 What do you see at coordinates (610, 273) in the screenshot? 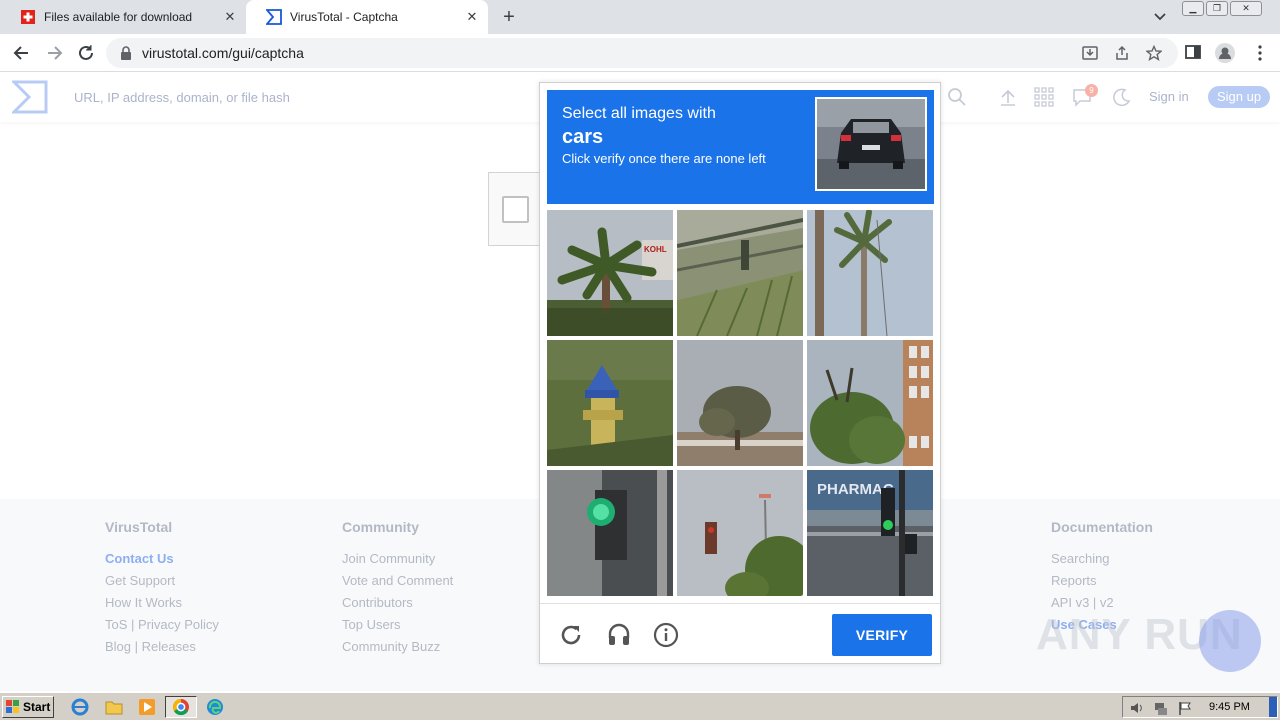
I see `image-tile: KOHL` at bounding box center [610, 273].